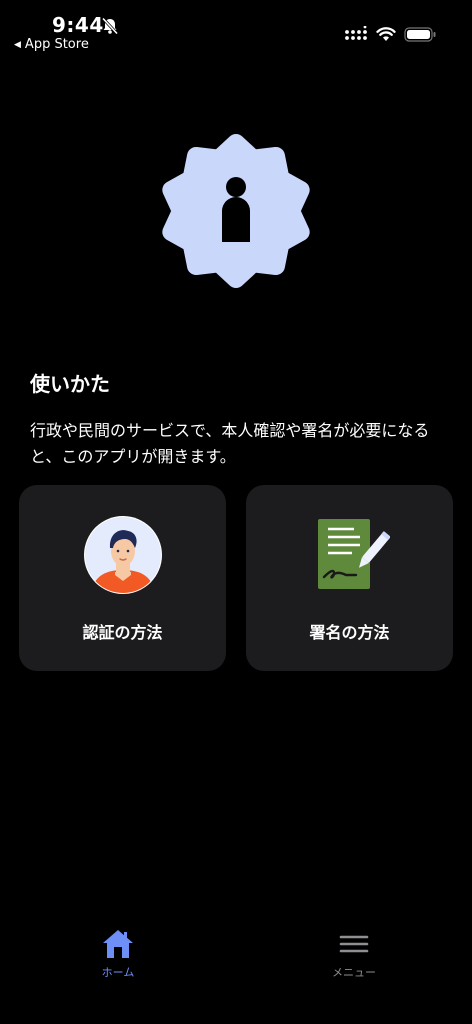 This screenshot has width=472, height=1024. Describe the element at coordinates (354, 944) in the screenshot. I see `menu-icon` at that location.